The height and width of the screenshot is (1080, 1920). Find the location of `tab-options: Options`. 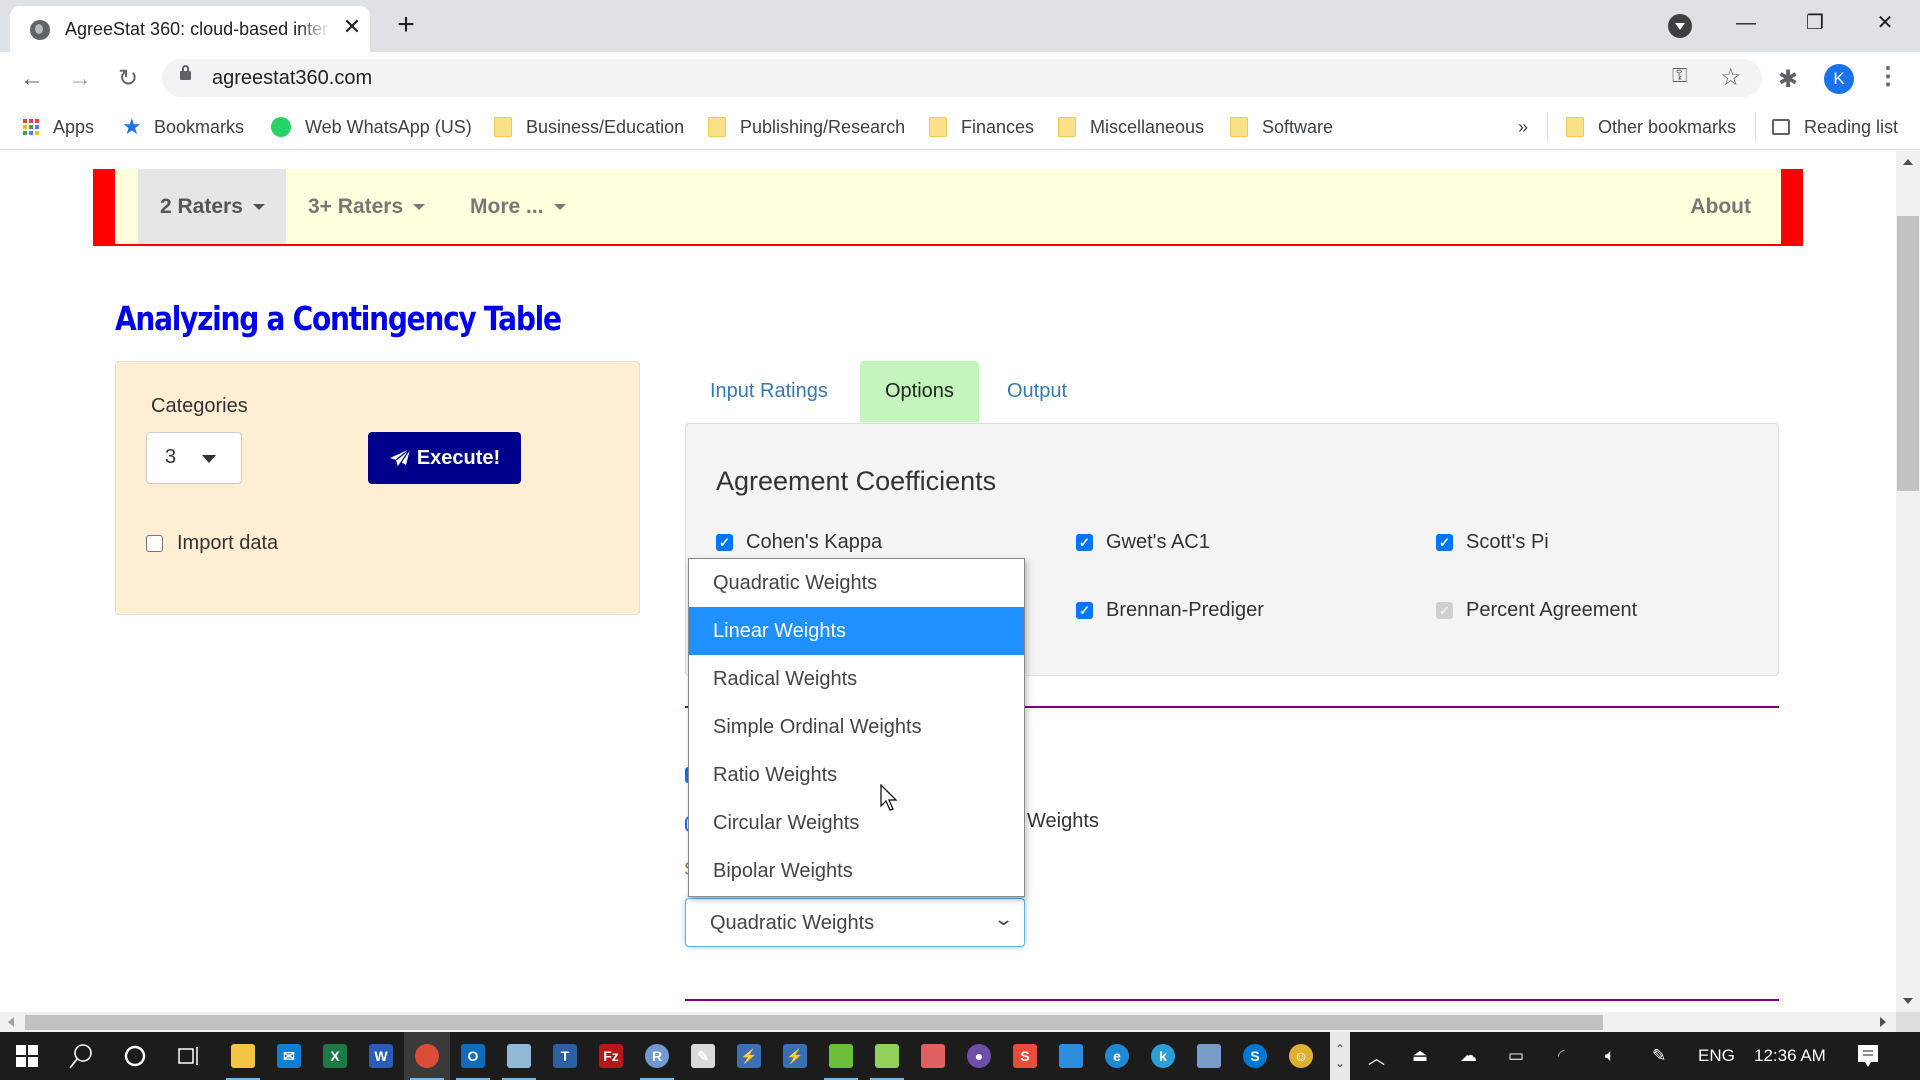

tab-options: Options is located at coordinates (919, 391).